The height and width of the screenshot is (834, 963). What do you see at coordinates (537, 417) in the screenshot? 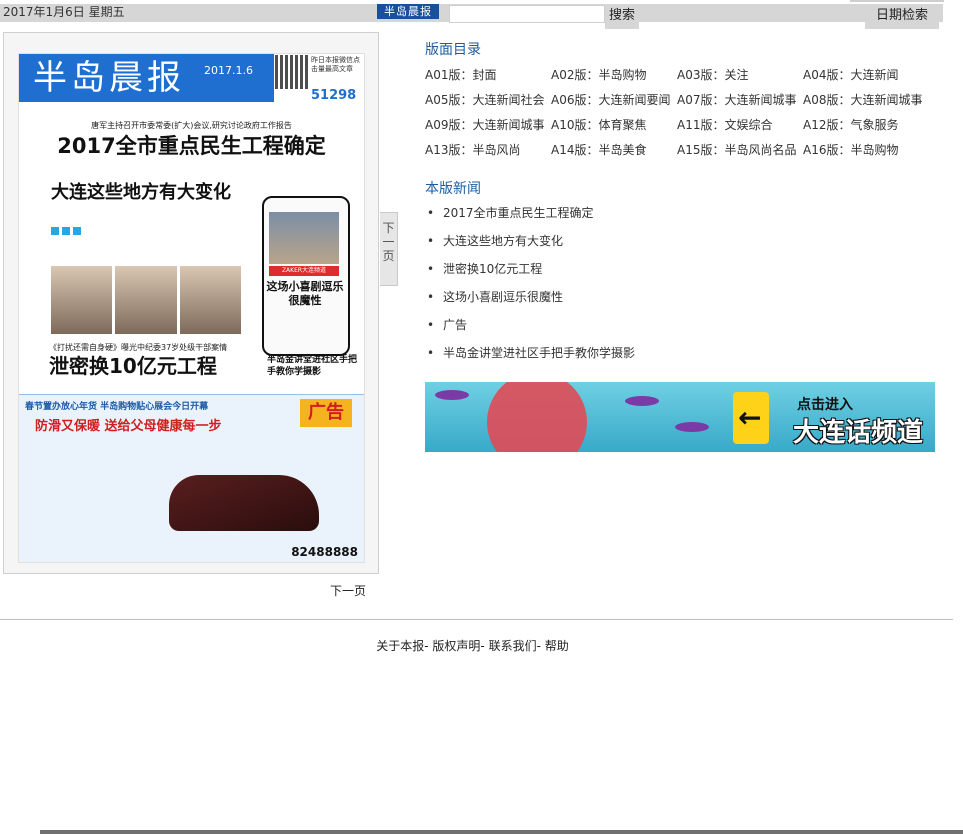
I see `banner-circle-decoration` at bounding box center [537, 417].